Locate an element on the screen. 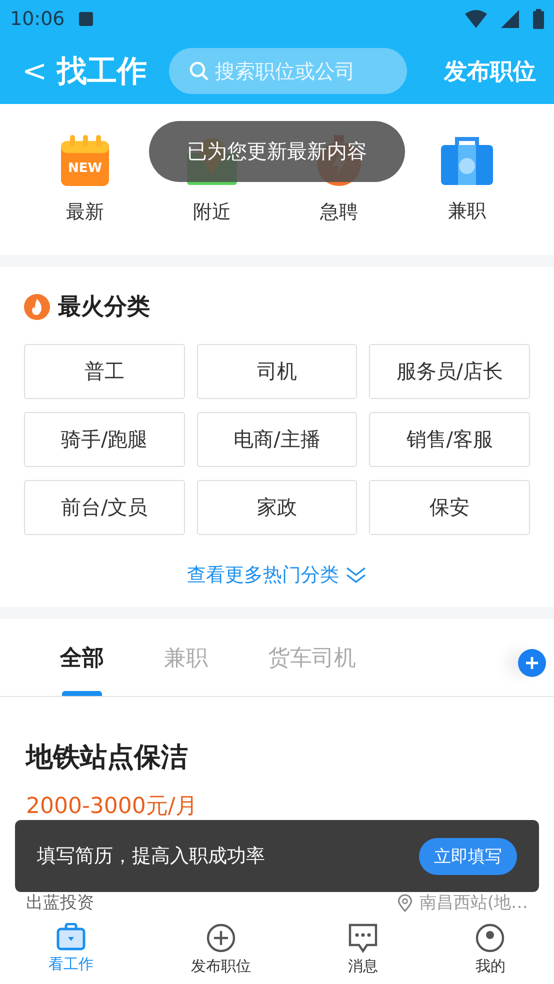  chevron-down-icon is located at coordinates (356, 575).